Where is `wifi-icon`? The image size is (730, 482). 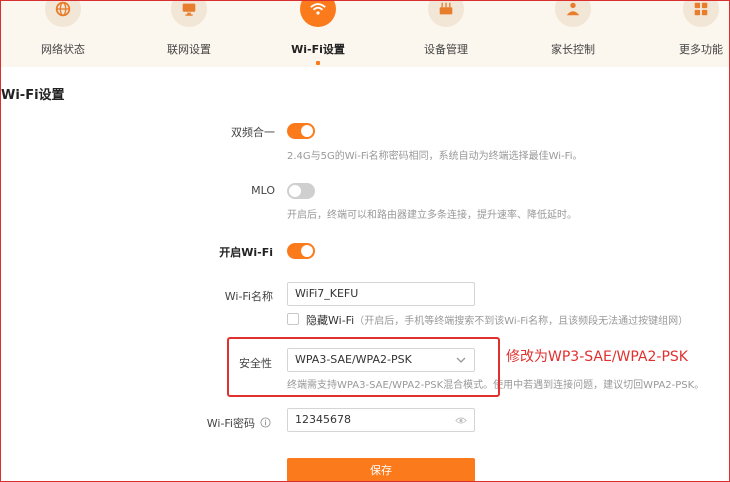 wifi-icon is located at coordinates (318, 13).